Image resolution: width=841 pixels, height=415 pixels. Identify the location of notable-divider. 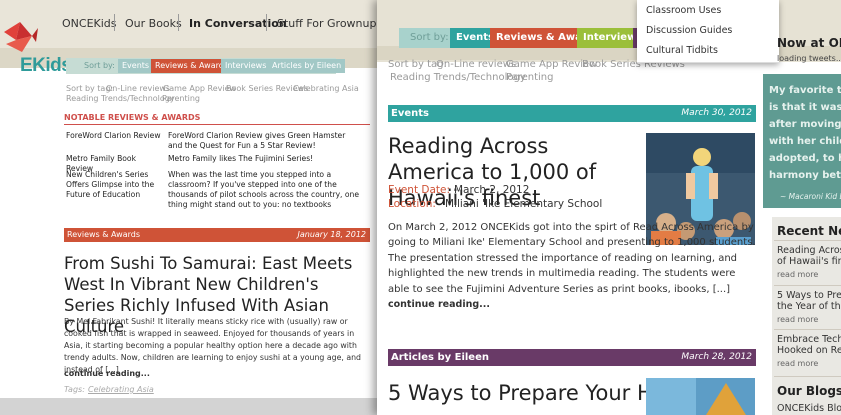
(217, 124).